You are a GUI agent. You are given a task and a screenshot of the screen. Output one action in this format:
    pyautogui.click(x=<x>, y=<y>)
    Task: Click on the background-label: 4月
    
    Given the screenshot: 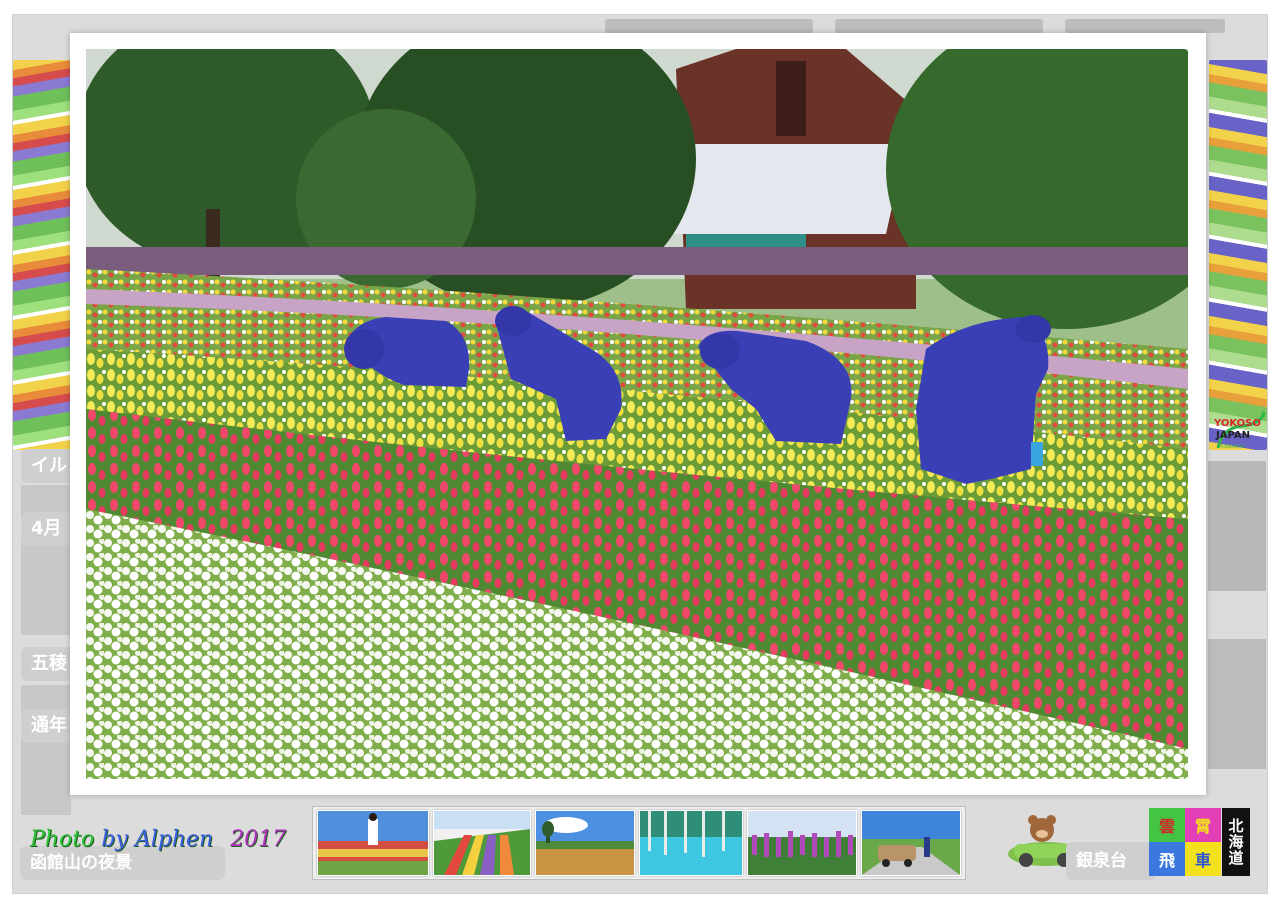 What is the action you would take?
    pyautogui.click(x=46, y=529)
    